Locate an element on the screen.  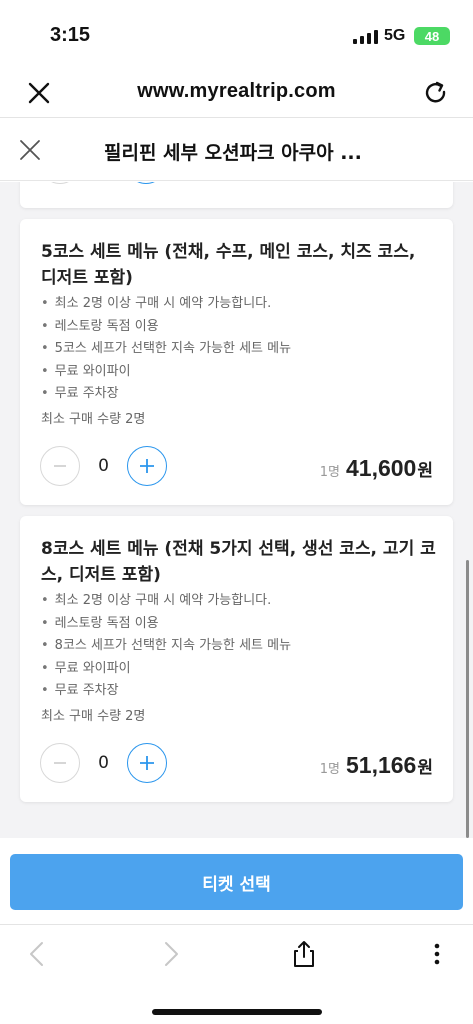
price-amount: 41,600 is located at coordinates (381, 468).